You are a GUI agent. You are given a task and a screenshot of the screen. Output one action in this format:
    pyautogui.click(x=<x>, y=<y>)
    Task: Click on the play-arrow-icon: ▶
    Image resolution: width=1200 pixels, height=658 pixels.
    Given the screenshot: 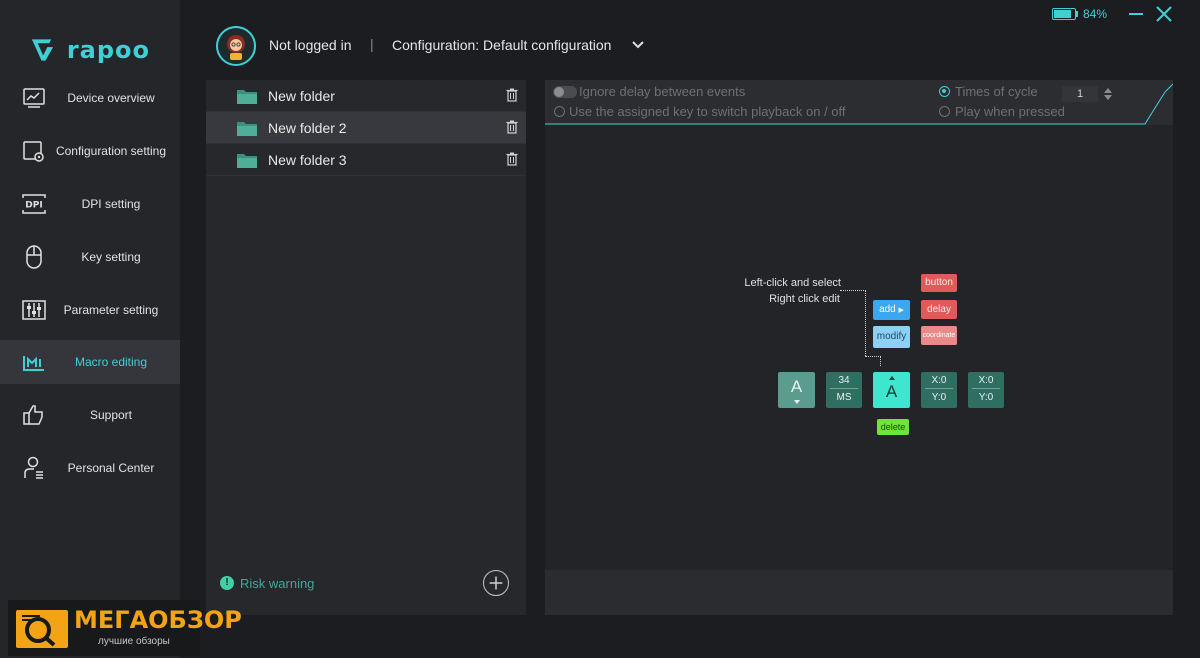 What is the action you would take?
    pyautogui.click(x=901, y=310)
    